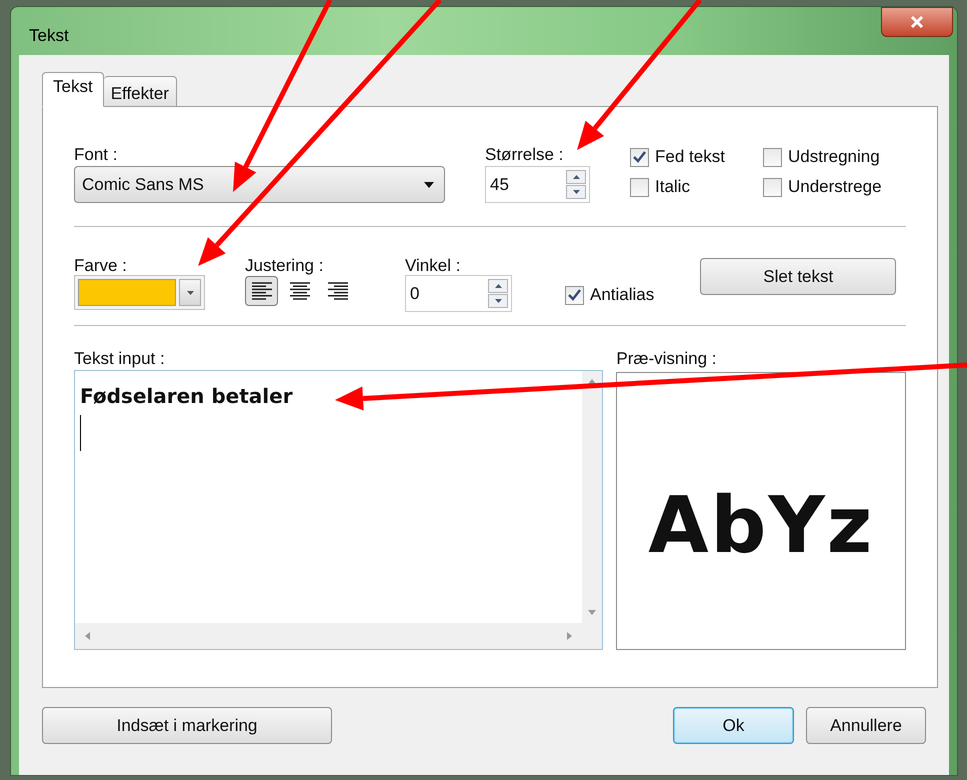  Describe the element at coordinates (139, 292) in the screenshot. I see `color-picker` at that location.